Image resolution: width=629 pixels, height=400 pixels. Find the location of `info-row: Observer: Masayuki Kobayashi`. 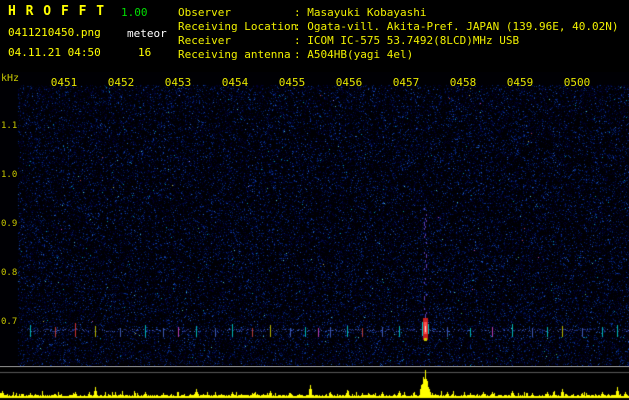

info-row: Observer: Masayuki Kobayashi is located at coordinates (398, 13).